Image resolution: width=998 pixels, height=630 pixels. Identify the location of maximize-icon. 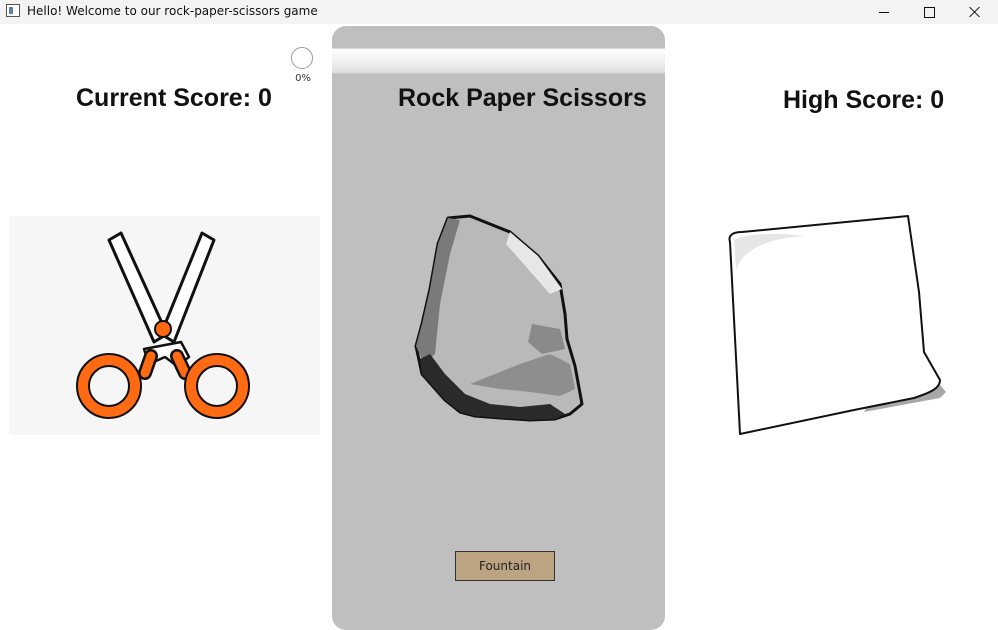
(929, 12).